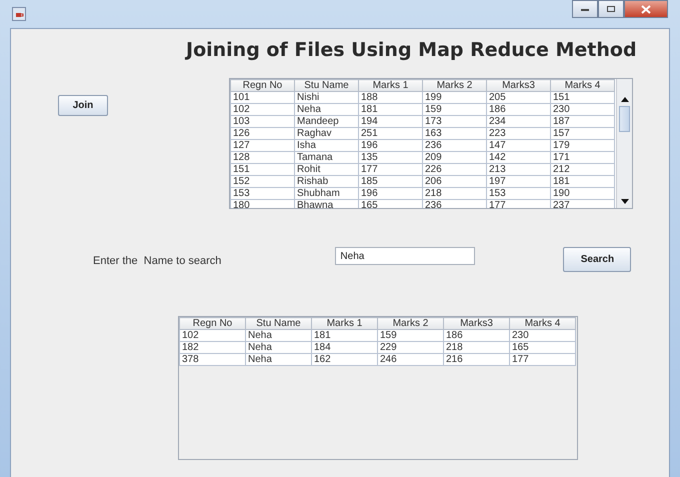 The image size is (680, 477). What do you see at coordinates (262, 146) in the screenshot?
I see `table-cell: 127` at bounding box center [262, 146].